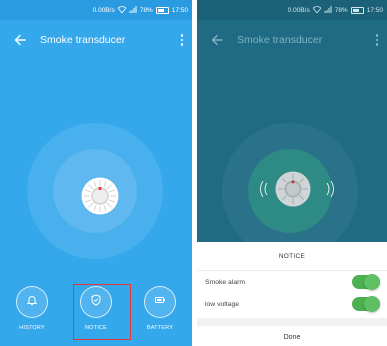 This screenshot has height=346, width=387. I want to click on history-button, so click(32, 302).